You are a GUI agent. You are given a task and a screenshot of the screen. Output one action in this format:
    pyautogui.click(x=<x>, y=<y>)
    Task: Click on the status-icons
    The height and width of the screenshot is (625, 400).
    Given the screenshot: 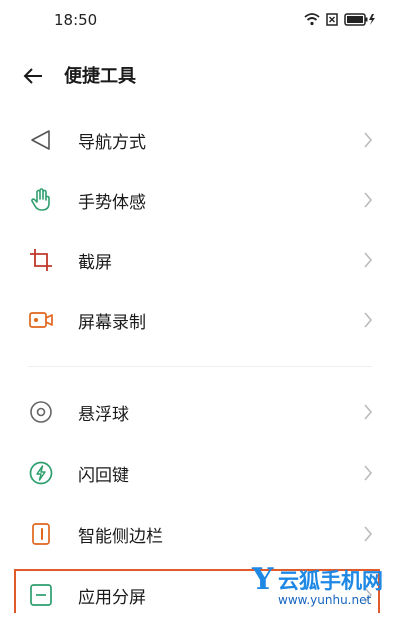 What is the action you would take?
    pyautogui.click(x=340, y=19)
    